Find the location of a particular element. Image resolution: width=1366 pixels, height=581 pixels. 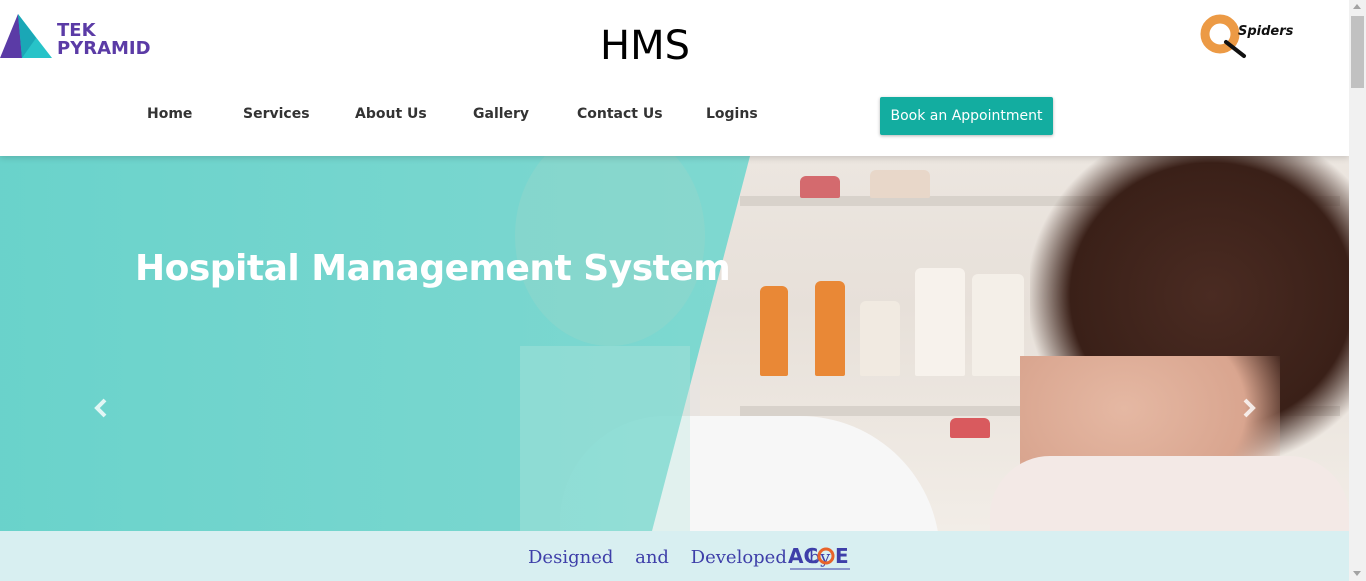

chevron-left-icon is located at coordinates (102, 408).